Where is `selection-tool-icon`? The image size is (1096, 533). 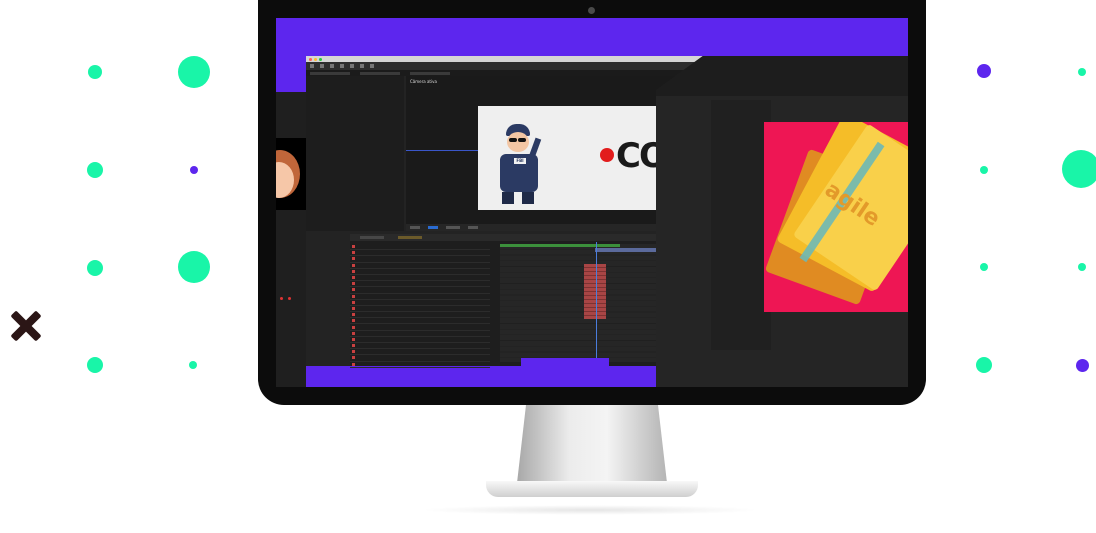 selection-tool-icon is located at coordinates (322, 66).